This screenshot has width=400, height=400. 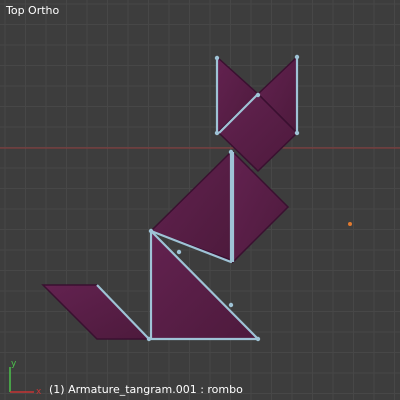 What do you see at coordinates (33, 10) in the screenshot?
I see `view-name-label: Top Ortho` at bounding box center [33, 10].